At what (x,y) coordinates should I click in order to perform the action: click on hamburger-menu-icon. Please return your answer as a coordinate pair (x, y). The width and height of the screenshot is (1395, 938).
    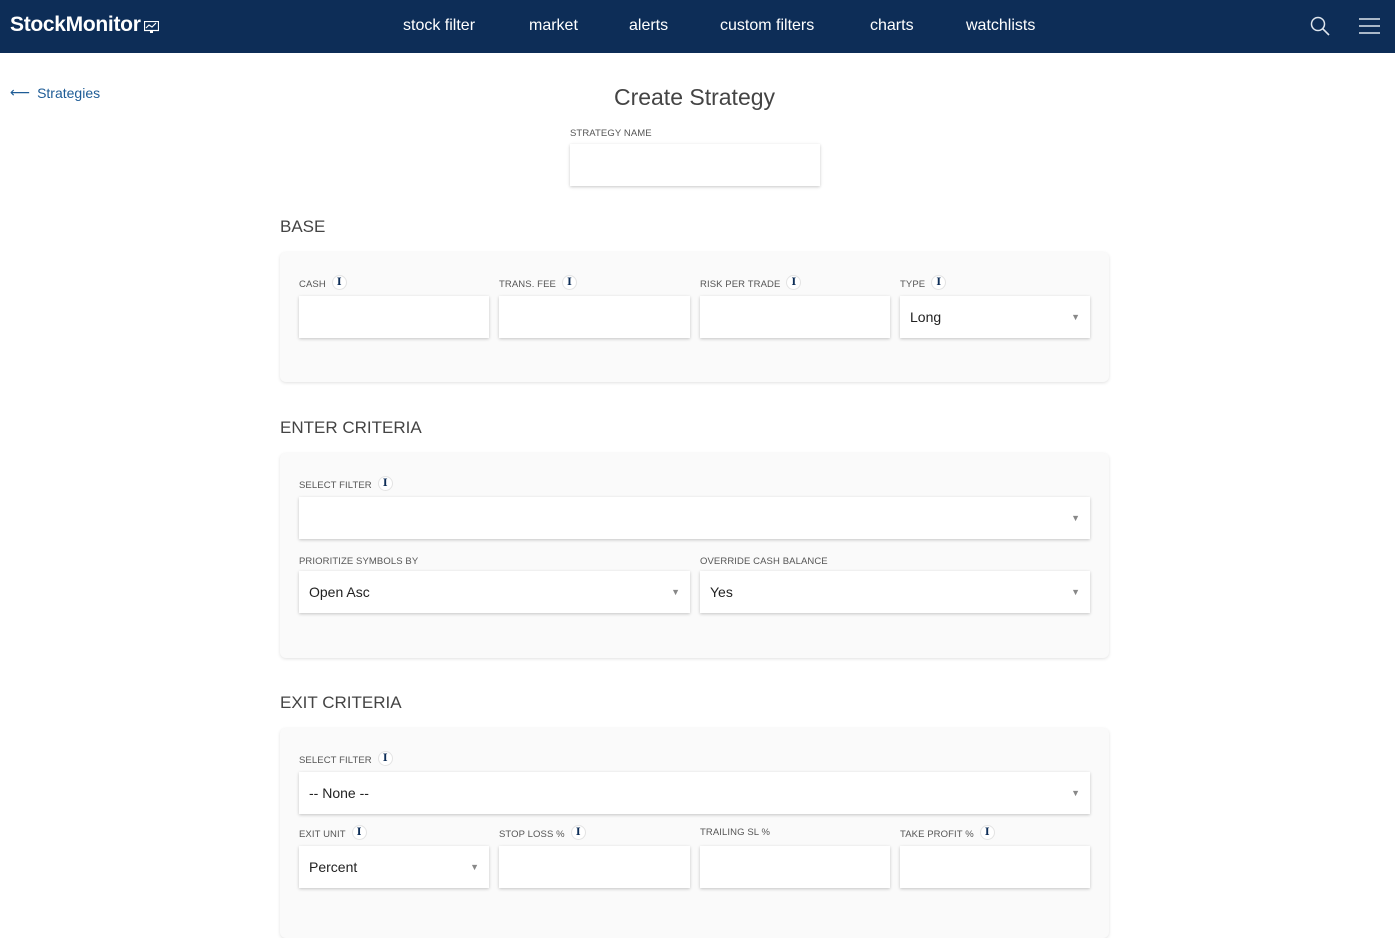
    Looking at the image, I should click on (1369, 26).